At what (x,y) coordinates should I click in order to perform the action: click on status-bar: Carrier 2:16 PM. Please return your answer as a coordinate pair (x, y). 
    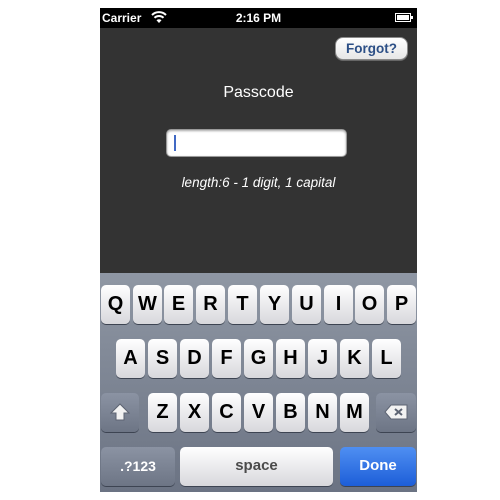
    Looking at the image, I should click on (258, 18).